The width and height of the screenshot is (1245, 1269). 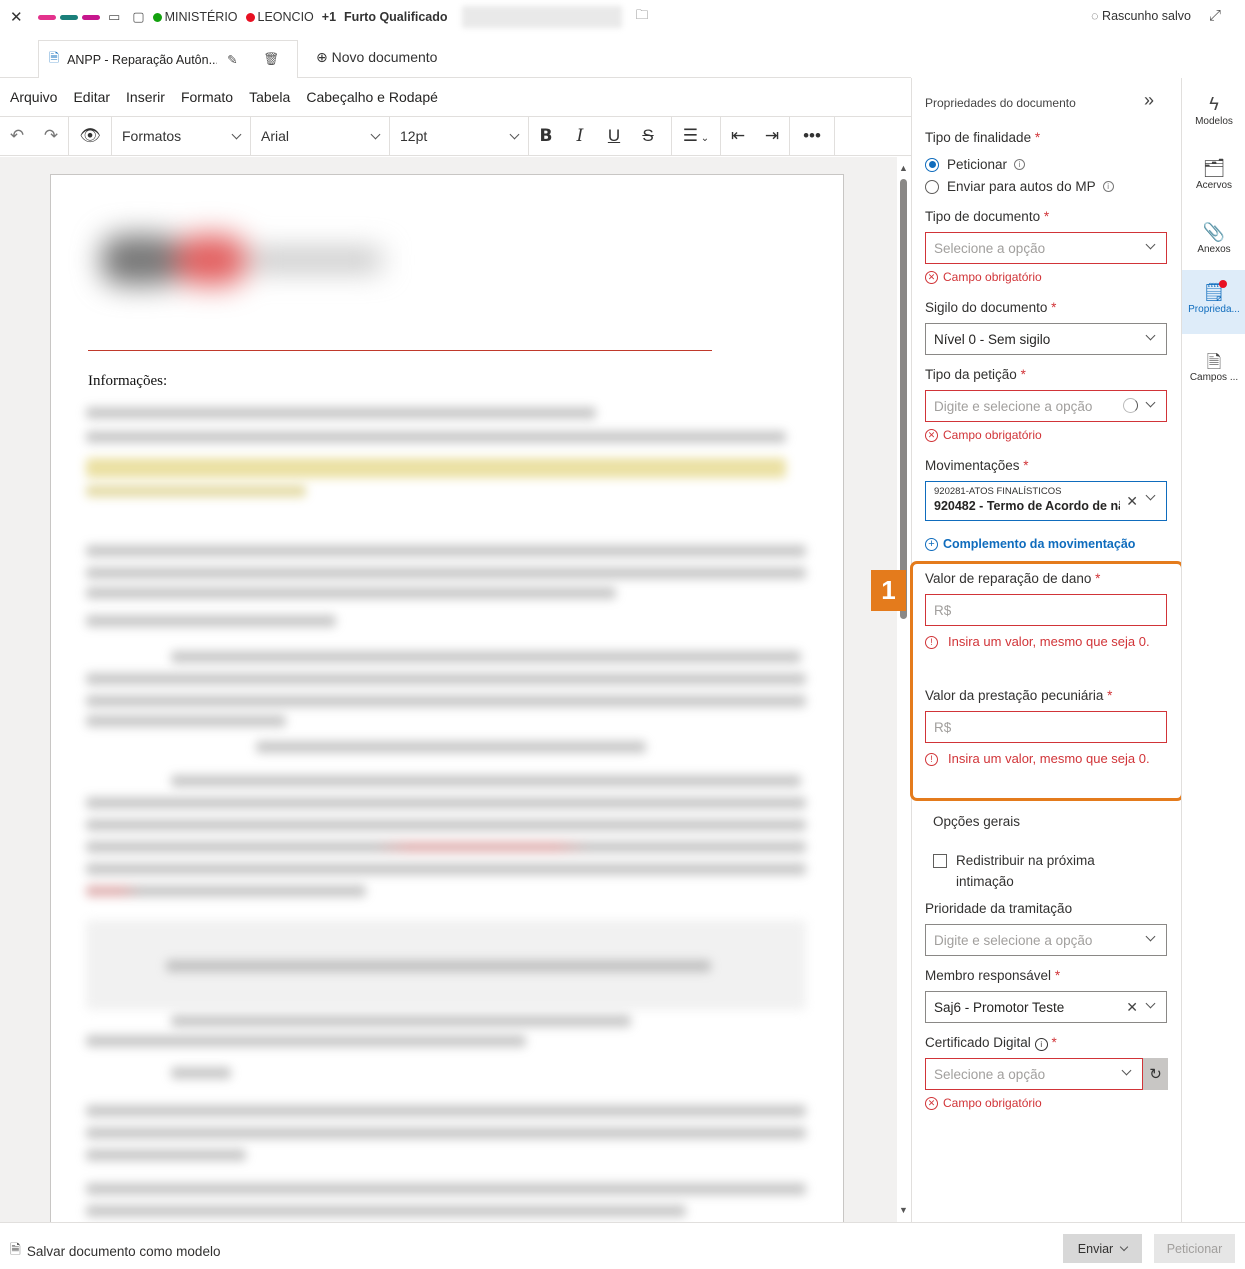 I want to click on tipo-peticao-input: Digite e selecione a opção, so click(x=1046, y=406).